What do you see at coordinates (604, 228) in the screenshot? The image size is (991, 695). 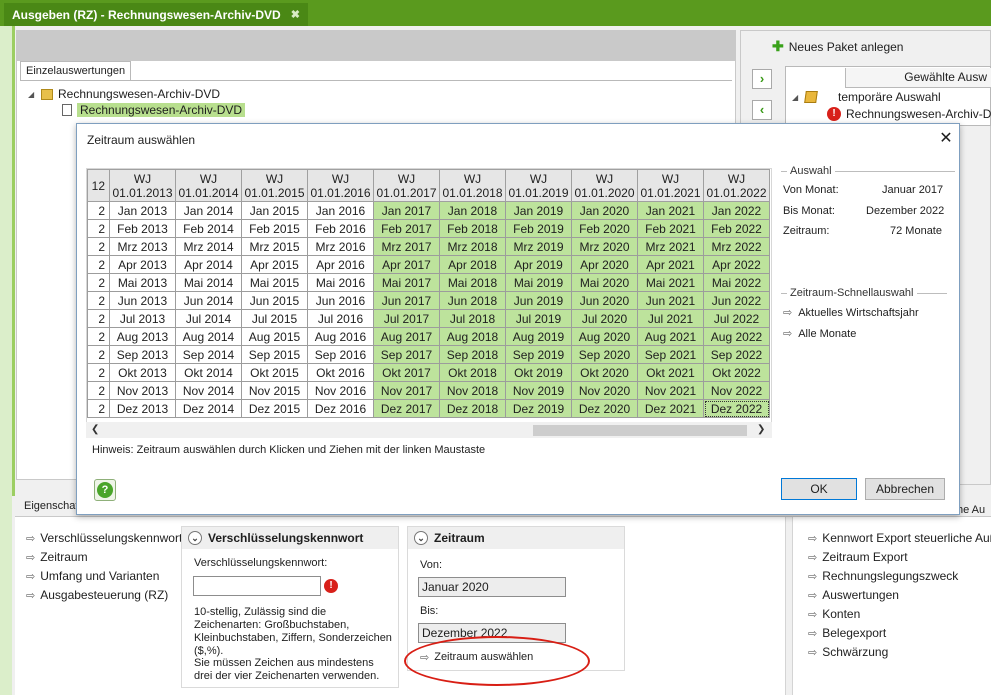 I see `month-cell: Feb 2020` at bounding box center [604, 228].